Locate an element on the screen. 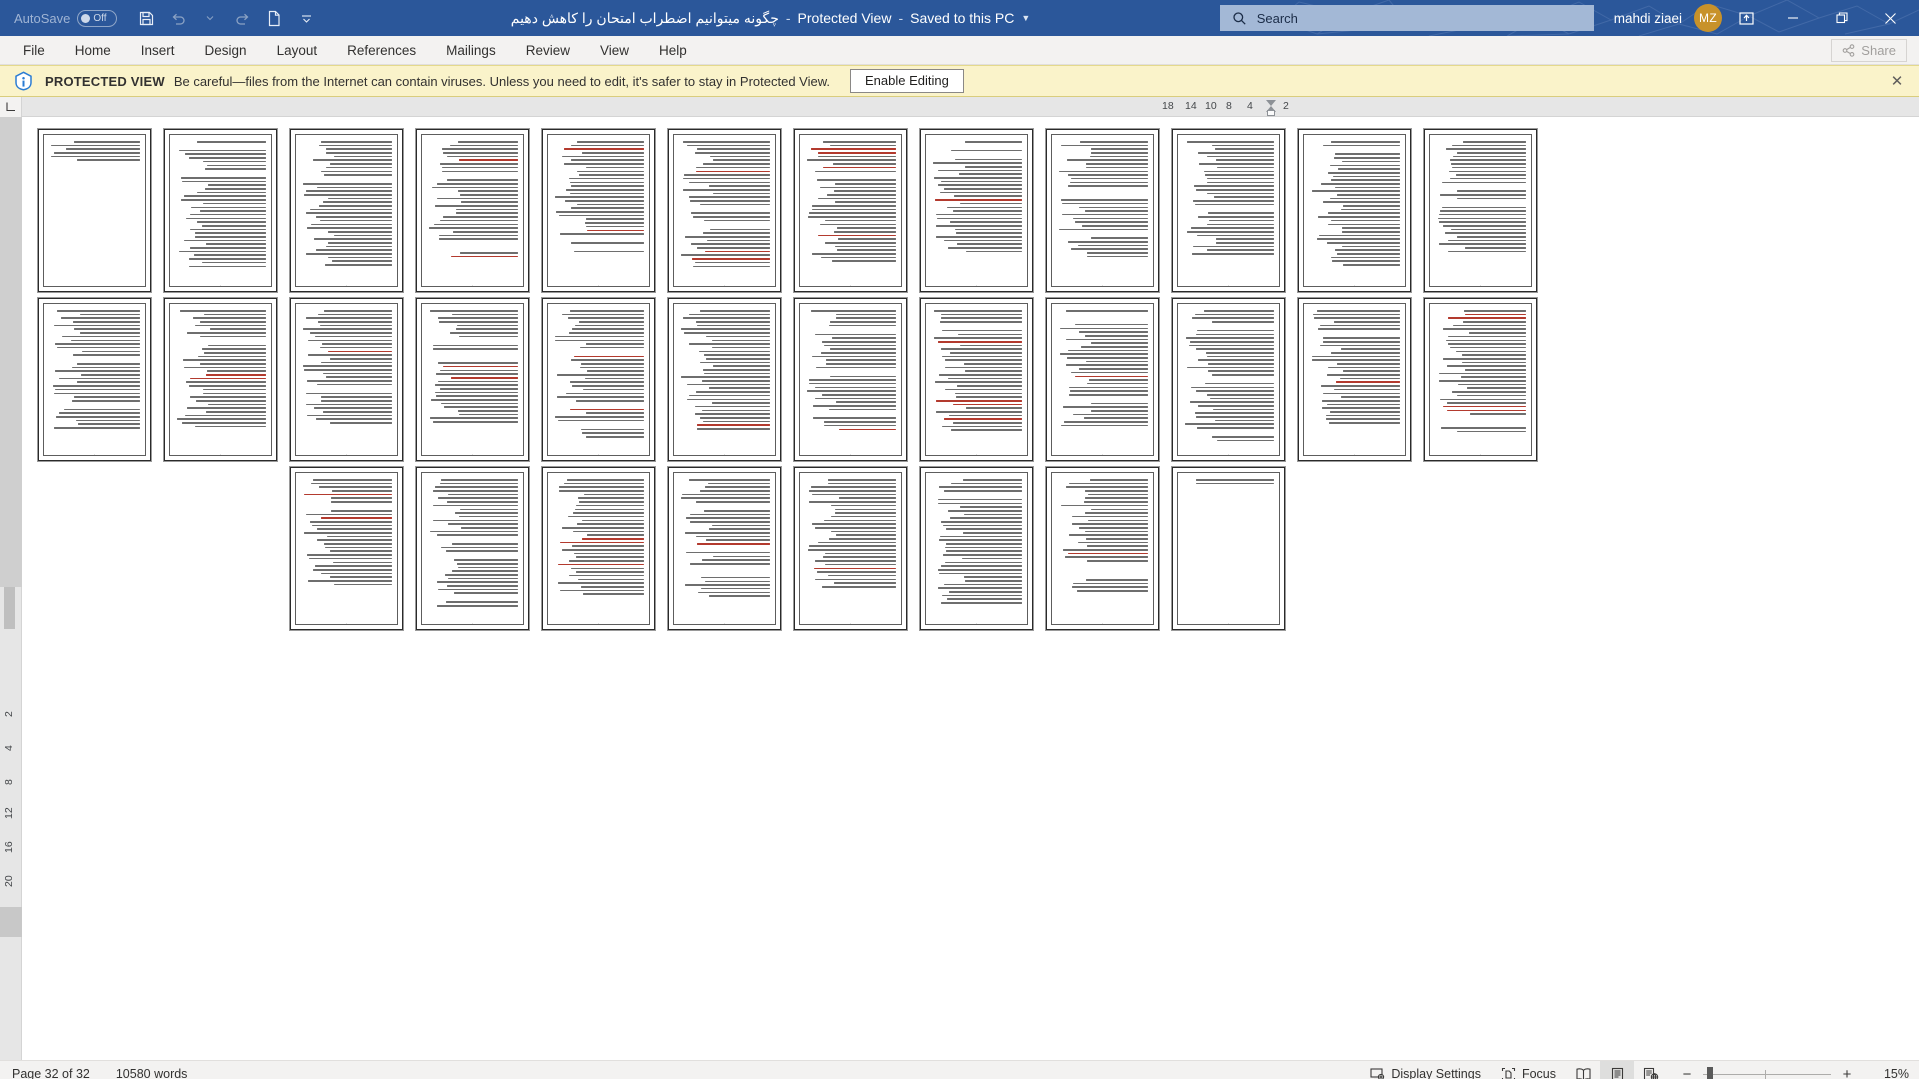  print-layout-button is located at coordinates (1617, 1069).